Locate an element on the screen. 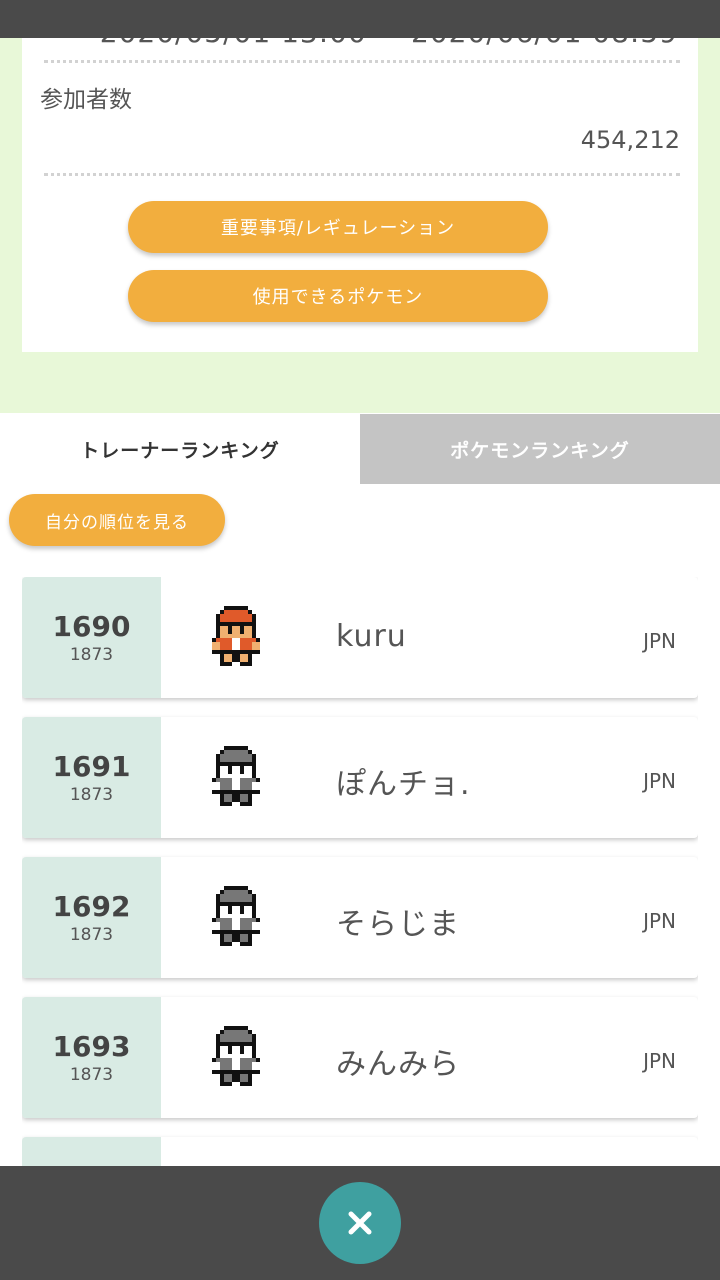 The height and width of the screenshot is (1280, 720). participants-label: 参加者数 is located at coordinates (86, 100).